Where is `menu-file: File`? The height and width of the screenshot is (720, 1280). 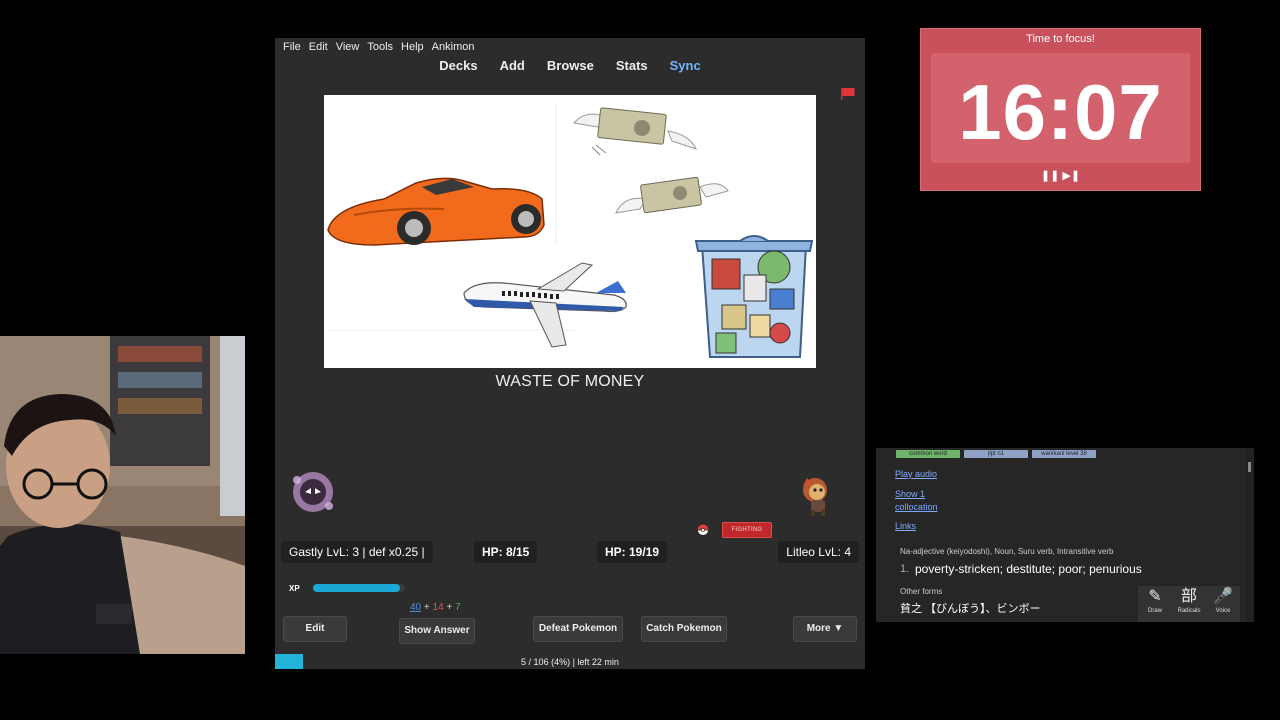 menu-file: File is located at coordinates (290, 47).